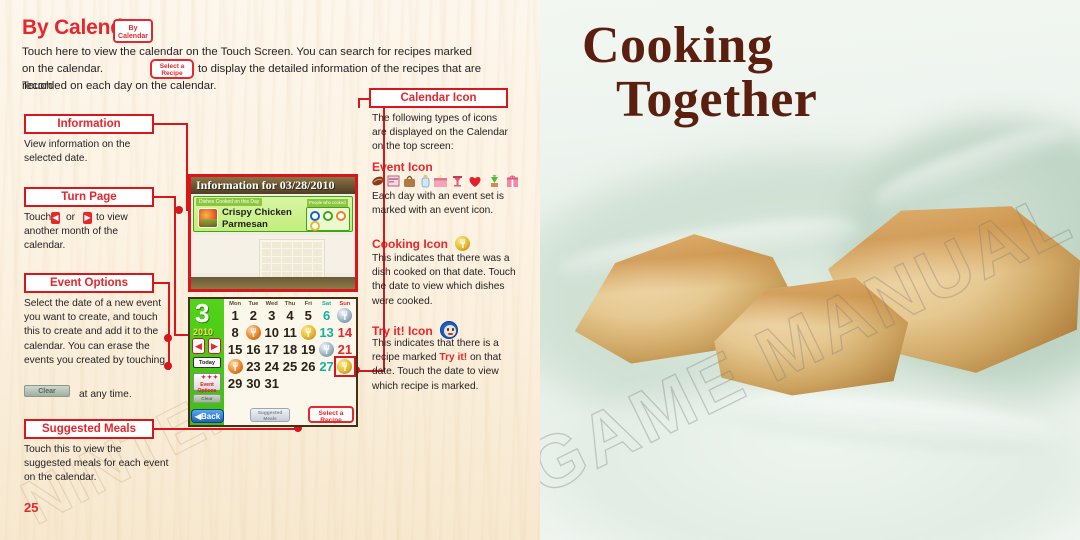 The image size is (1080, 540). What do you see at coordinates (475, 182) in the screenshot?
I see `heart-icon` at bounding box center [475, 182].